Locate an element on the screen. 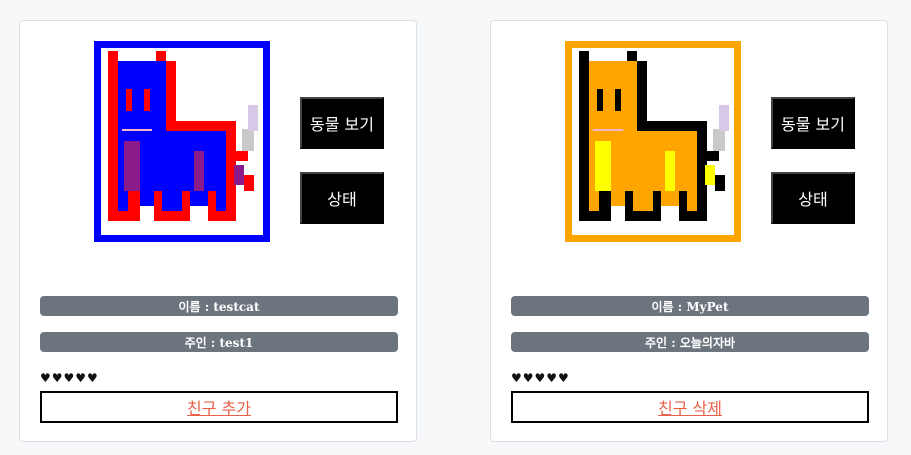 This screenshot has height=455, width=911. pet-owner-badge: 주인 : 오늘의자바 is located at coordinates (690, 342).